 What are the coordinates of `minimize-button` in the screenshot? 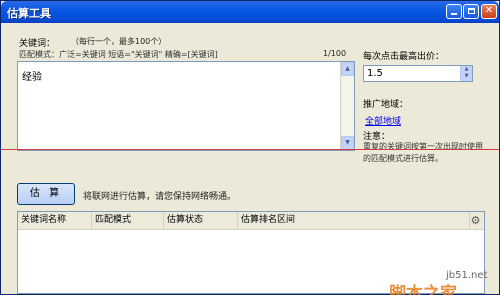 It's located at (454, 11).